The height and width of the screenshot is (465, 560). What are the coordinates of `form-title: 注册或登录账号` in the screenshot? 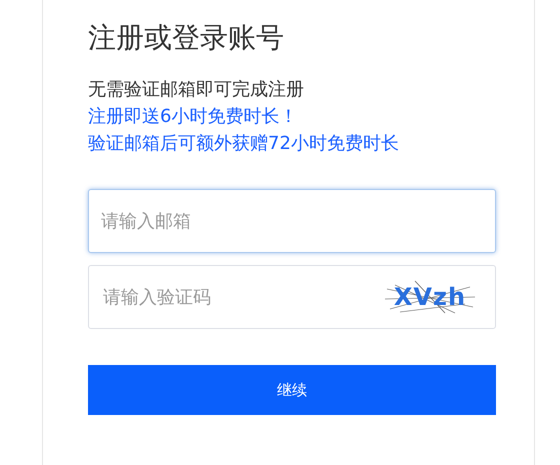 It's located at (186, 38).